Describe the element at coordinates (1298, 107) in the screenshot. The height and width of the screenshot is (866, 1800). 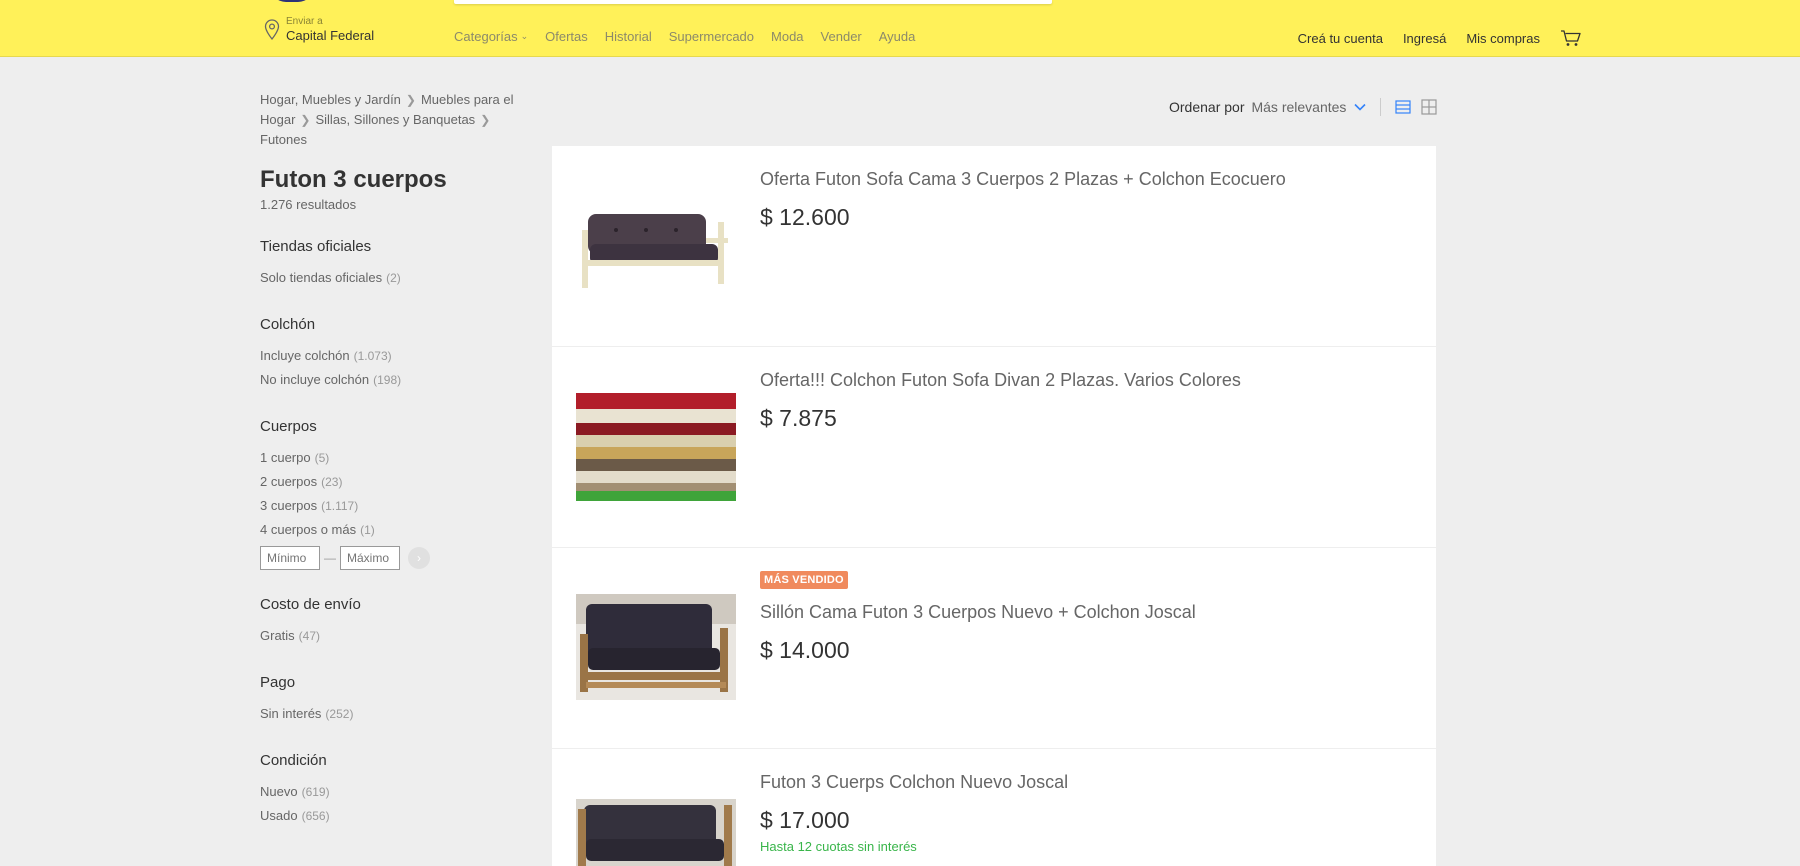
I see `sort-dropdown: Más relevantes` at that location.